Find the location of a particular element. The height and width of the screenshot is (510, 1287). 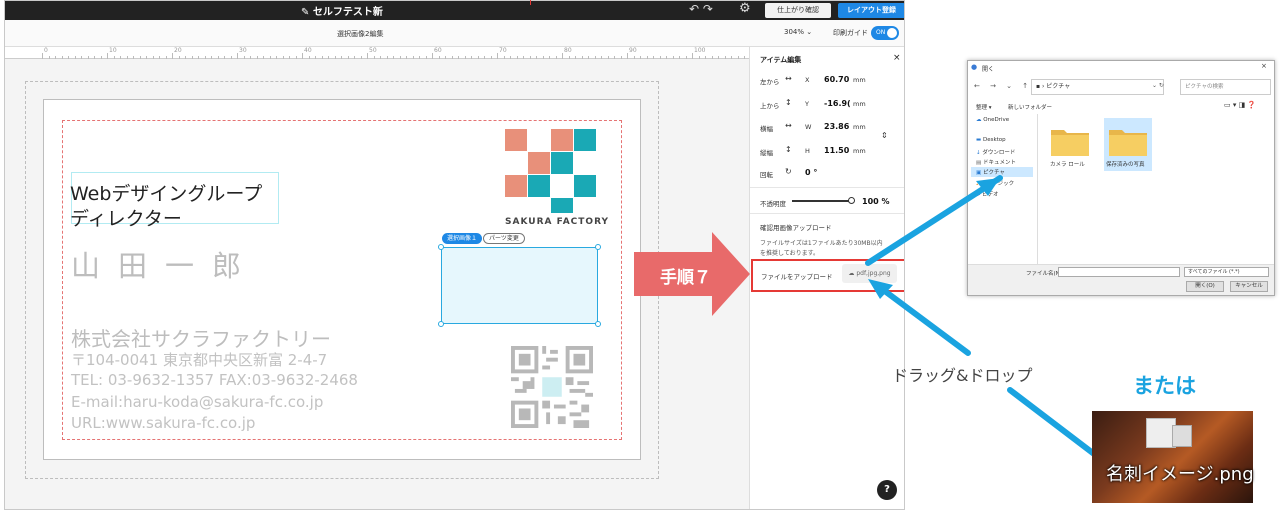

vertical-arrow-icon: ↕ is located at coordinates (788, 149).